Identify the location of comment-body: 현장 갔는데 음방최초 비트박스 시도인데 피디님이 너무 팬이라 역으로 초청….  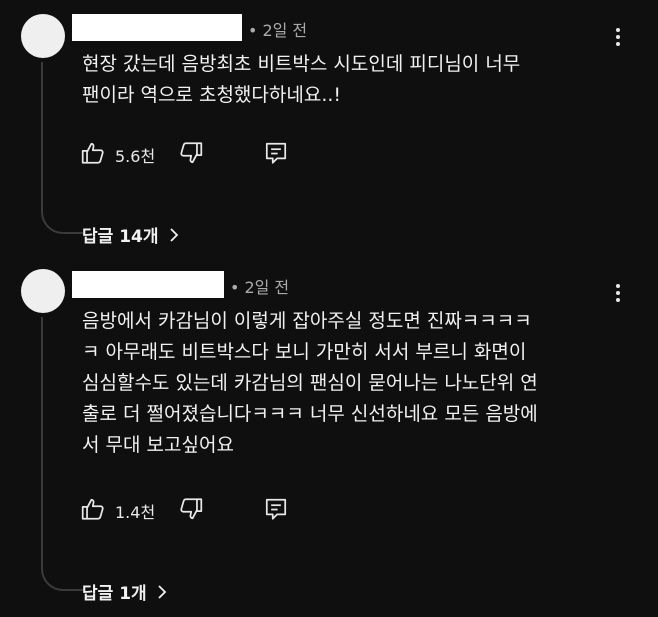
(352, 80).